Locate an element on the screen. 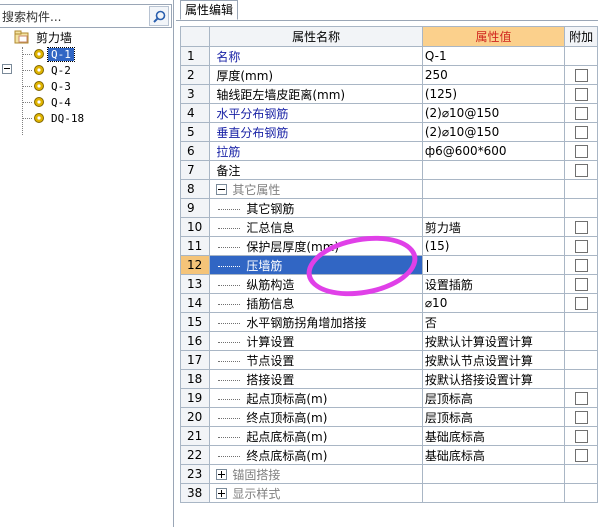  row-number: 5 is located at coordinates (195, 132).